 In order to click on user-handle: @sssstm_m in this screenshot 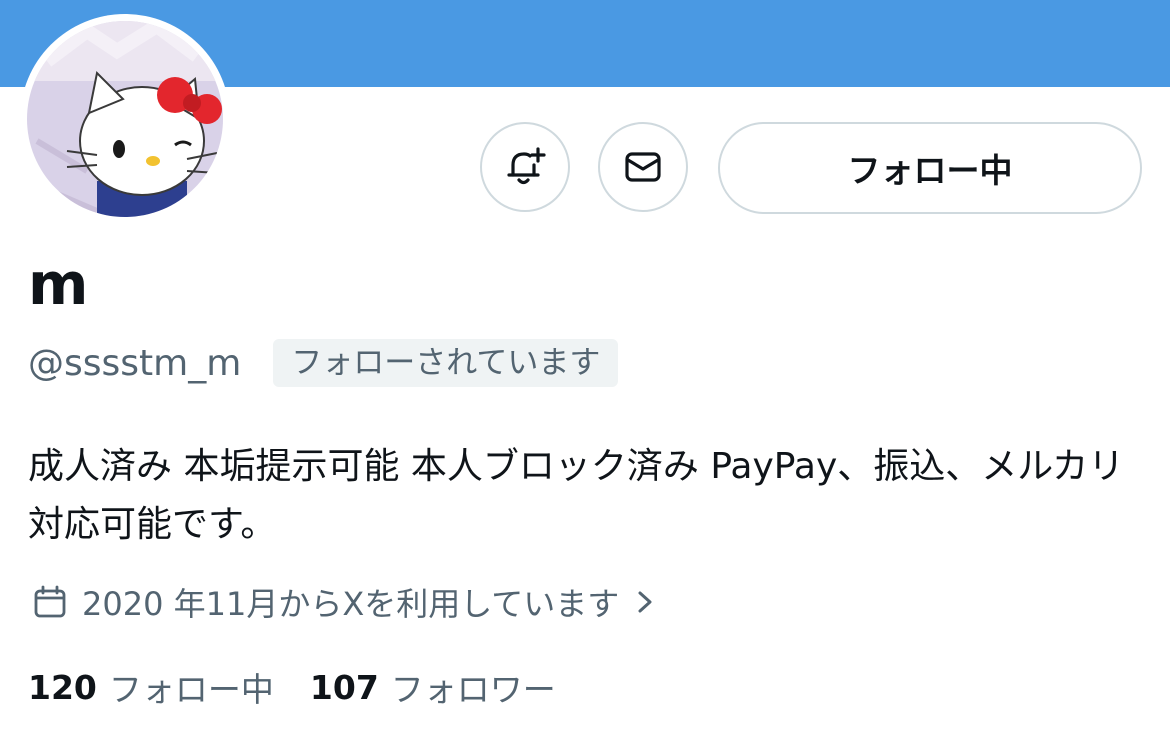, I will do `click(135, 363)`.